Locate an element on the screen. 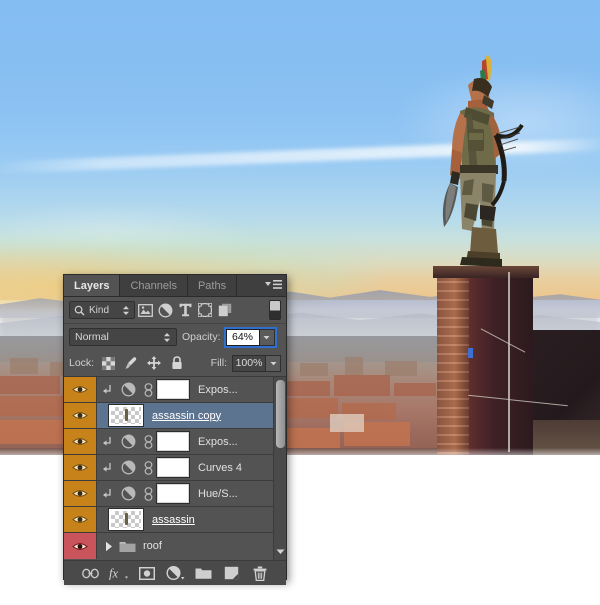 This screenshot has width=600, height=605. opacity-input: 64% is located at coordinates (242, 337).